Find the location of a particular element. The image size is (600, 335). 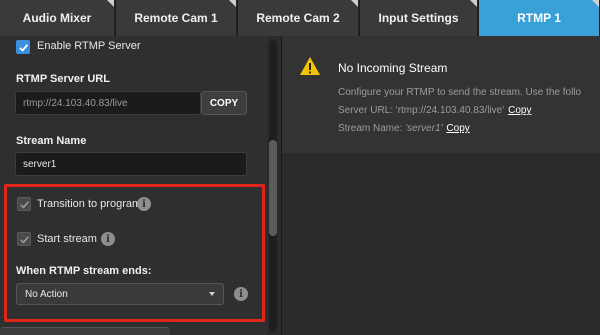

warning-icon is located at coordinates (310, 66).